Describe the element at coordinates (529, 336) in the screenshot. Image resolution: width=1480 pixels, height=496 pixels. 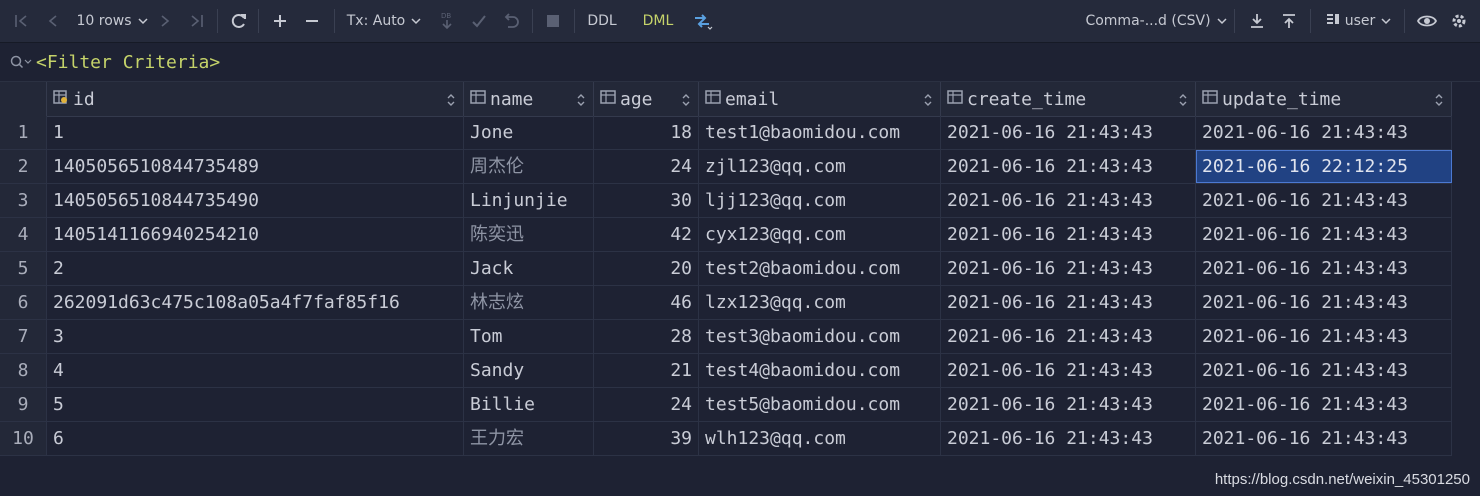
I see `cell-name: Tom` at that location.